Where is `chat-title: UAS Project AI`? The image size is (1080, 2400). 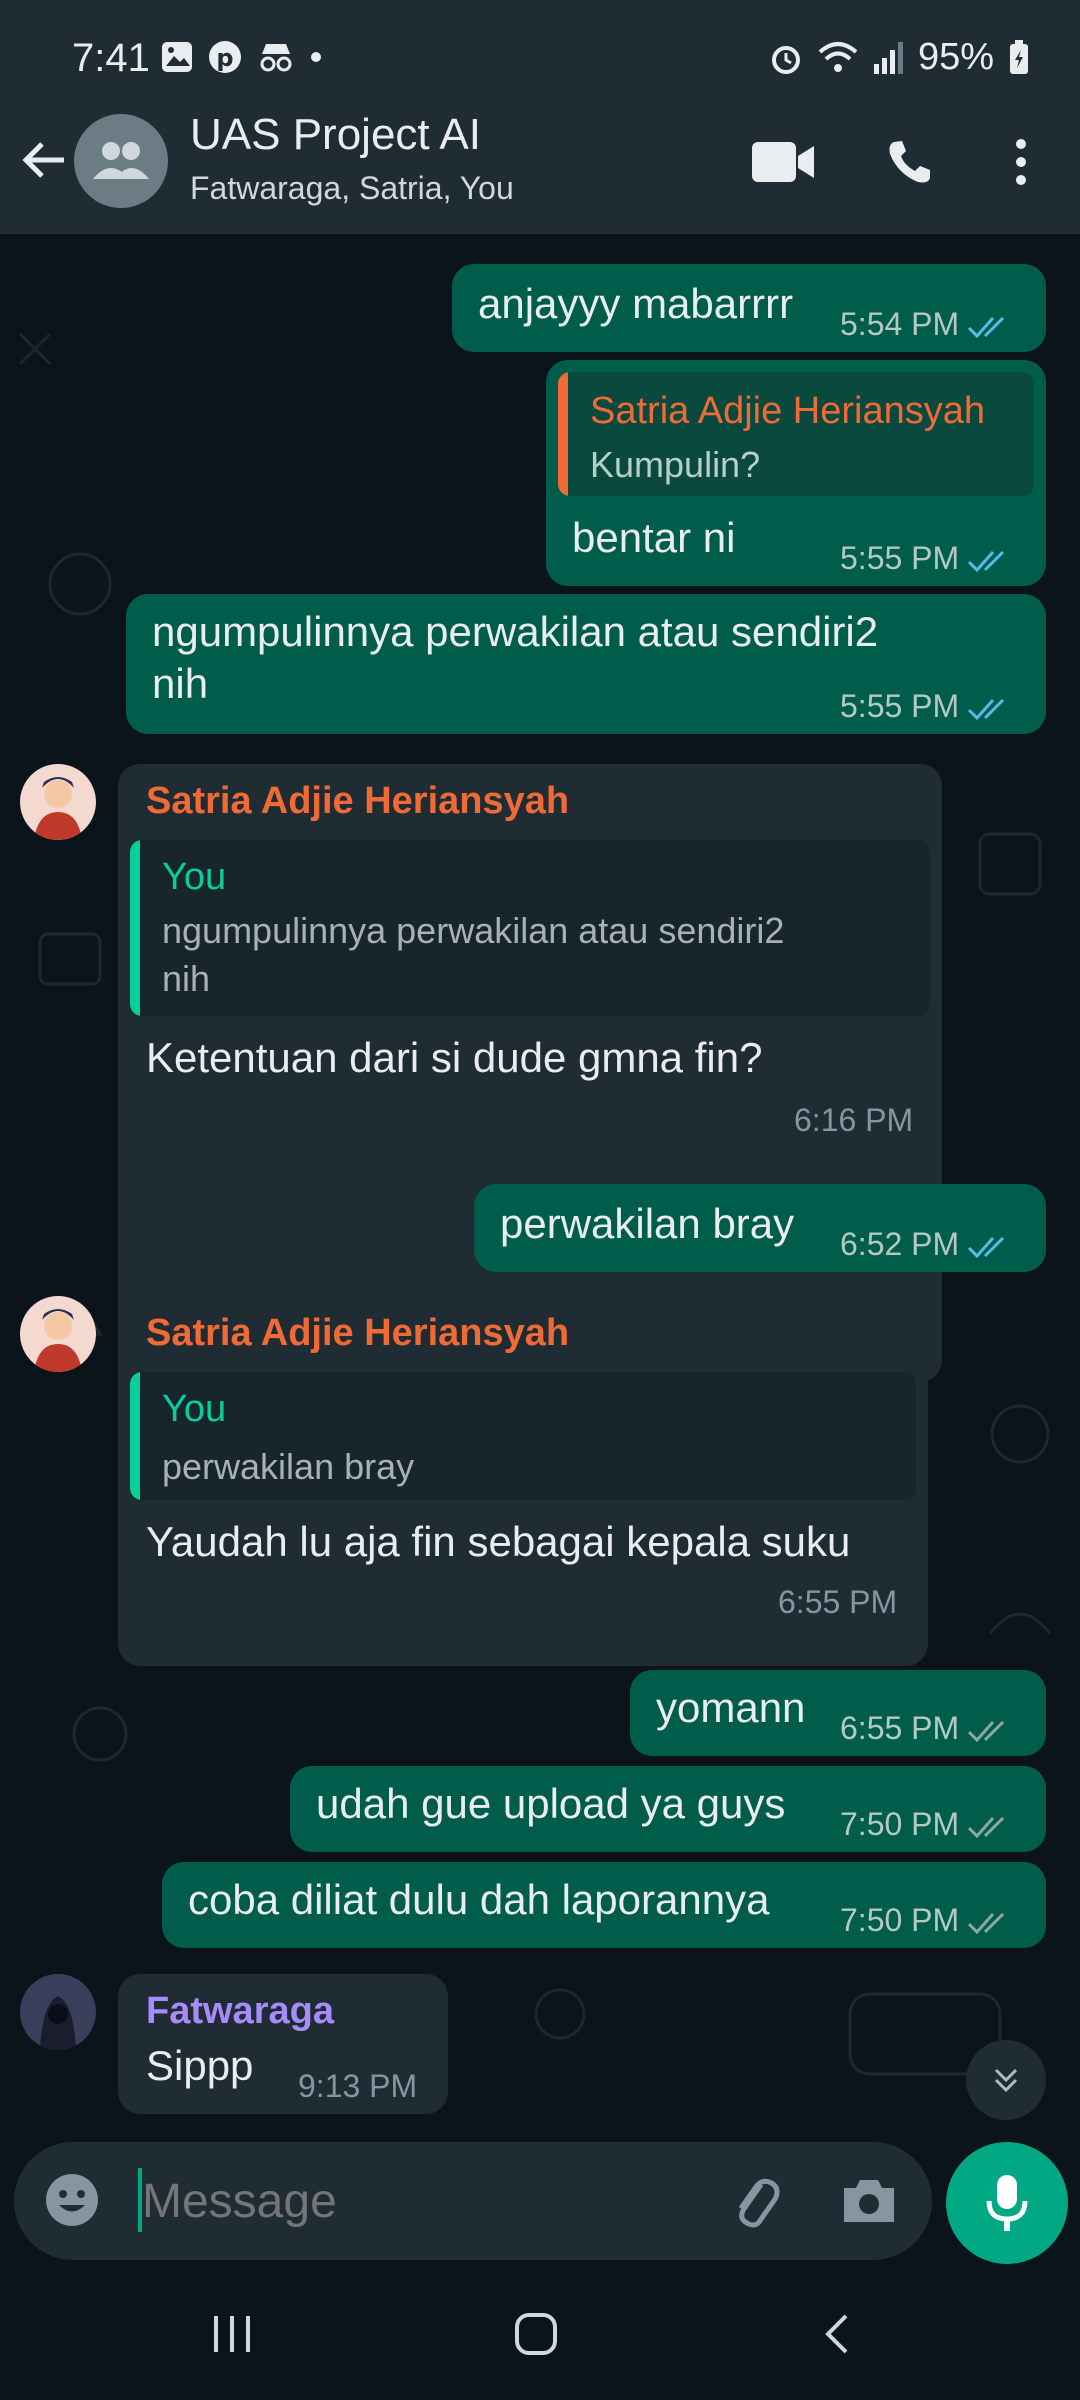
chat-title: UAS Project AI is located at coordinates (335, 135).